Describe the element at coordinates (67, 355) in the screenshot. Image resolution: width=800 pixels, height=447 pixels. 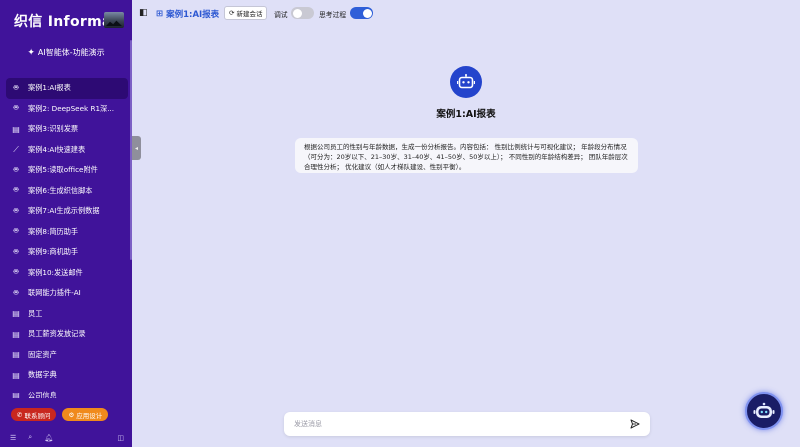
I see `sidebar-item: ▤ 固定资产` at that location.